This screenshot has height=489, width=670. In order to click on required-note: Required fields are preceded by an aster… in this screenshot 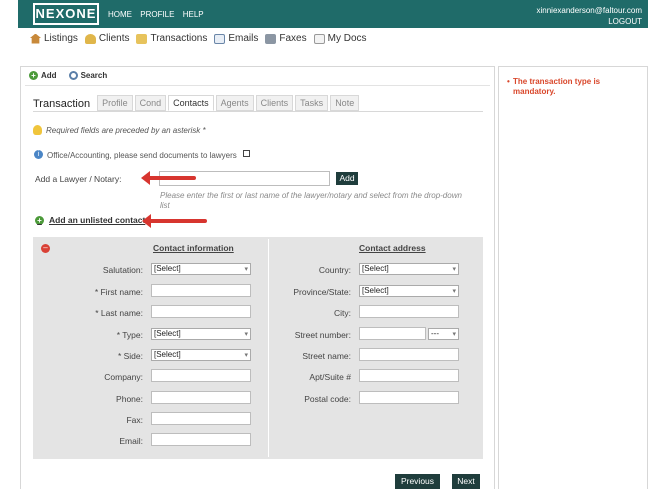, I will do `click(126, 130)`.